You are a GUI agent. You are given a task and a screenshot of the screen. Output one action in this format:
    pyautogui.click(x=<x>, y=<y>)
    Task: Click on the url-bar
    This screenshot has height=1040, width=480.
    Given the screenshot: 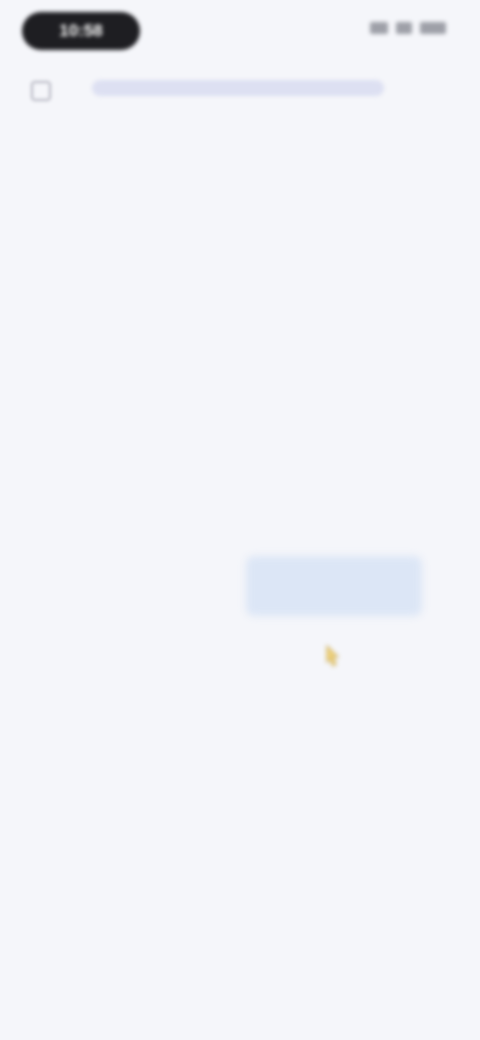 What is the action you would take?
    pyautogui.click(x=240, y=89)
    